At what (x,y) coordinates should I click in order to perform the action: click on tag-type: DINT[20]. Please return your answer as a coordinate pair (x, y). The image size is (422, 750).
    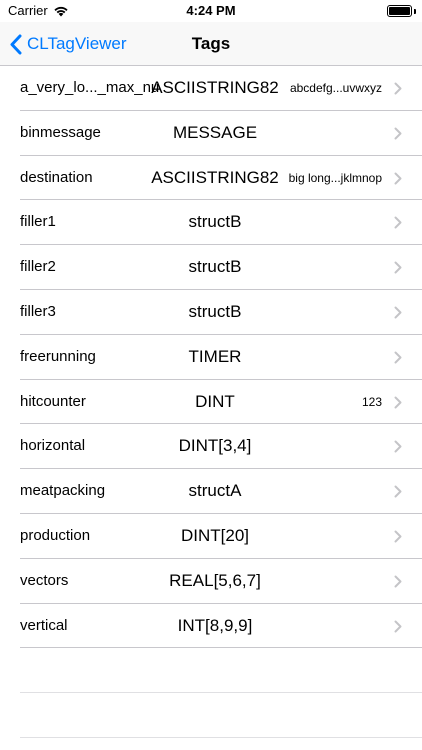
    Looking at the image, I should click on (215, 535).